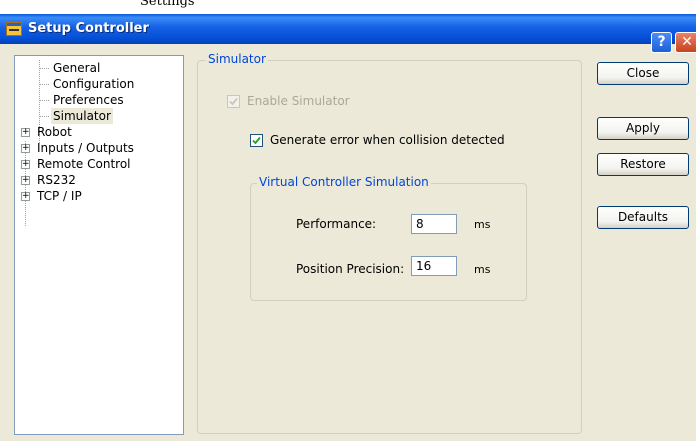 Image resolution: width=696 pixels, height=441 pixels. Describe the element at coordinates (434, 266) in the screenshot. I see `position-precision-input` at that location.